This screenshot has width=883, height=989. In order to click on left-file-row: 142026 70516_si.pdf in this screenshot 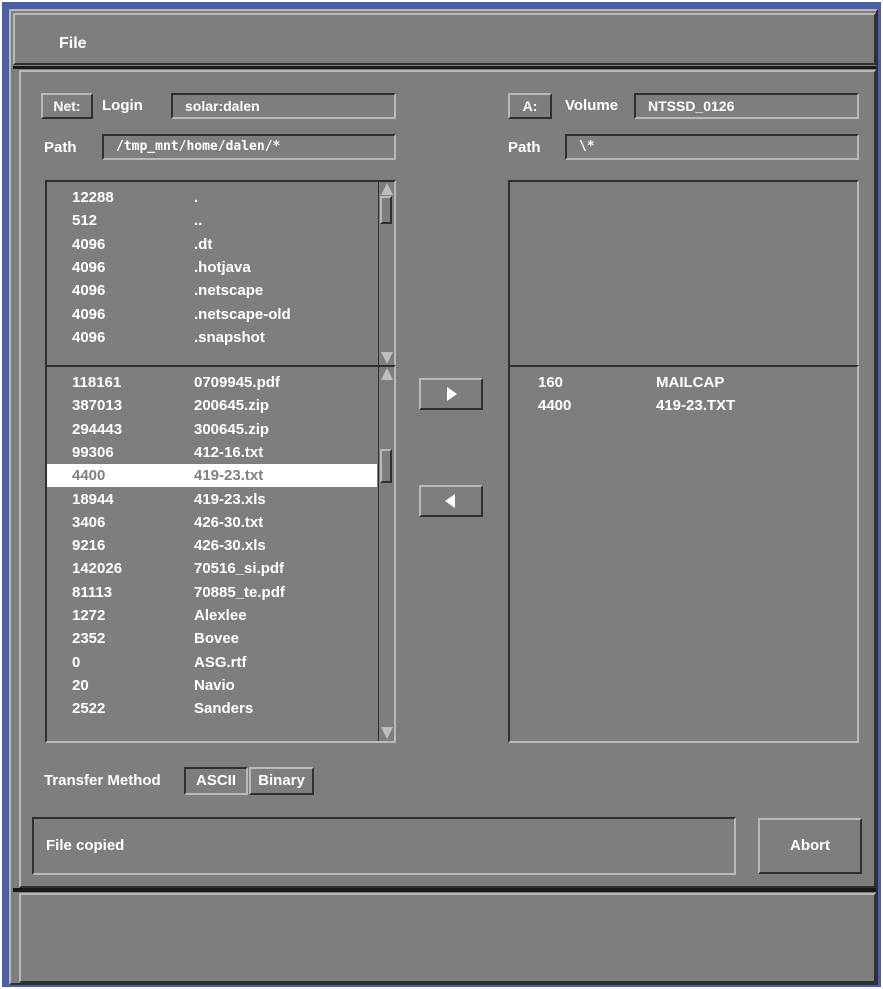, I will do `click(212, 568)`.